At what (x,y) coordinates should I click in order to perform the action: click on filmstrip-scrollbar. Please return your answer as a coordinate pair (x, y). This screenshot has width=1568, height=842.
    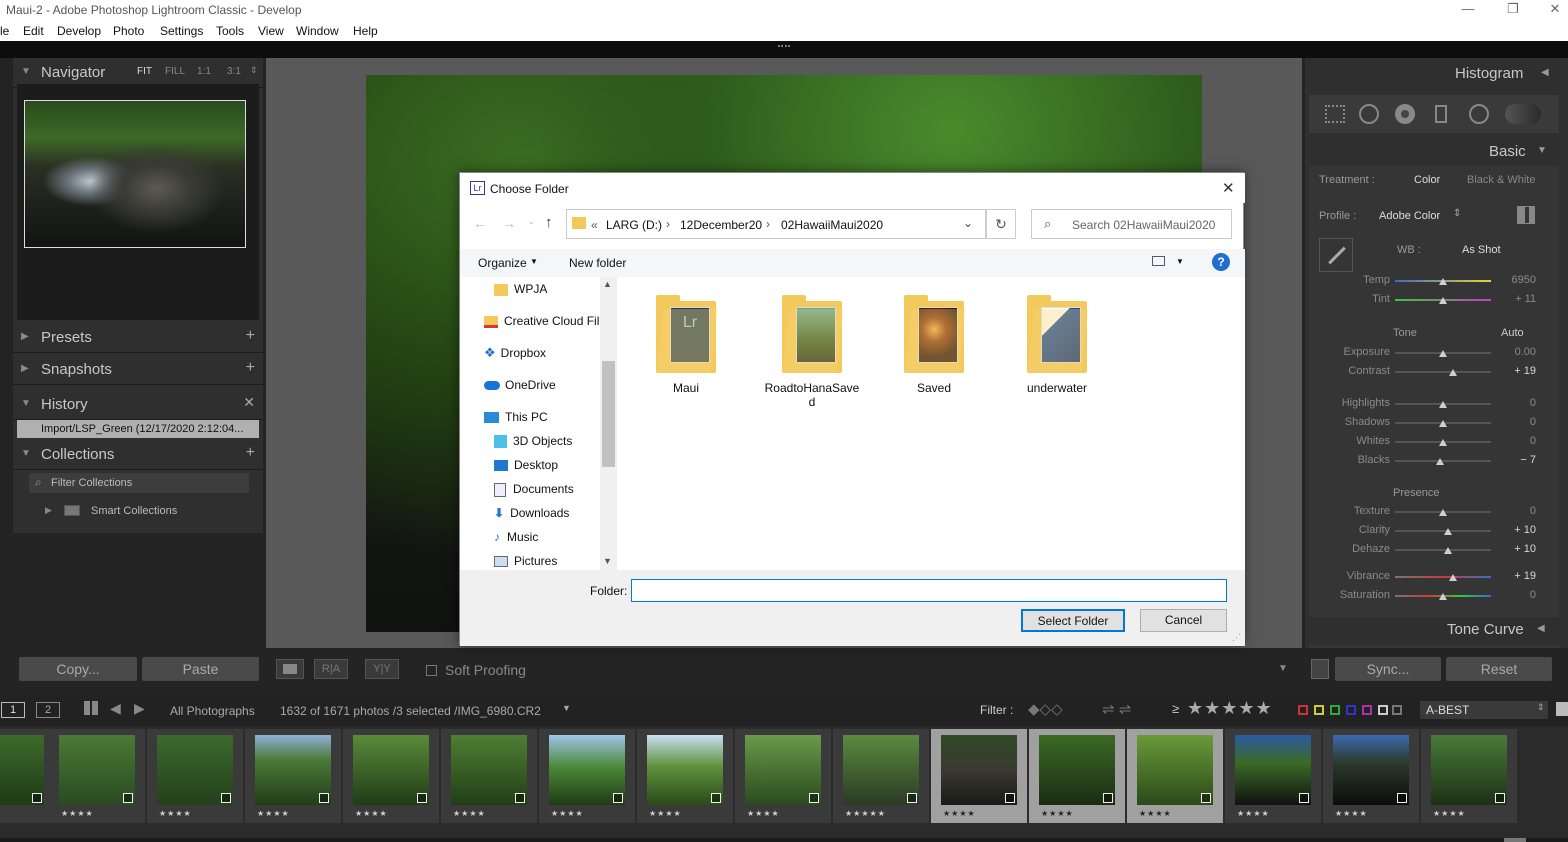
    Looking at the image, I should click on (784, 840).